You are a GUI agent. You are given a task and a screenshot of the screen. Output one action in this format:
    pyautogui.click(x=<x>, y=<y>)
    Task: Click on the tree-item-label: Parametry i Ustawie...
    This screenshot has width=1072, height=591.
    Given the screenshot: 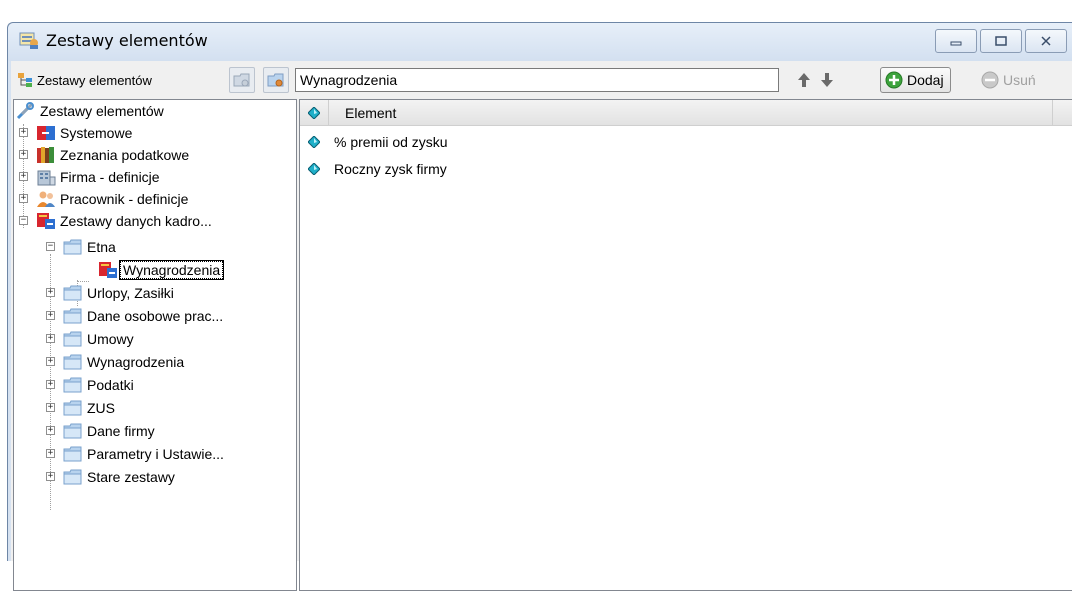 What is the action you would take?
    pyautogui.click(x=155, y=454)
    